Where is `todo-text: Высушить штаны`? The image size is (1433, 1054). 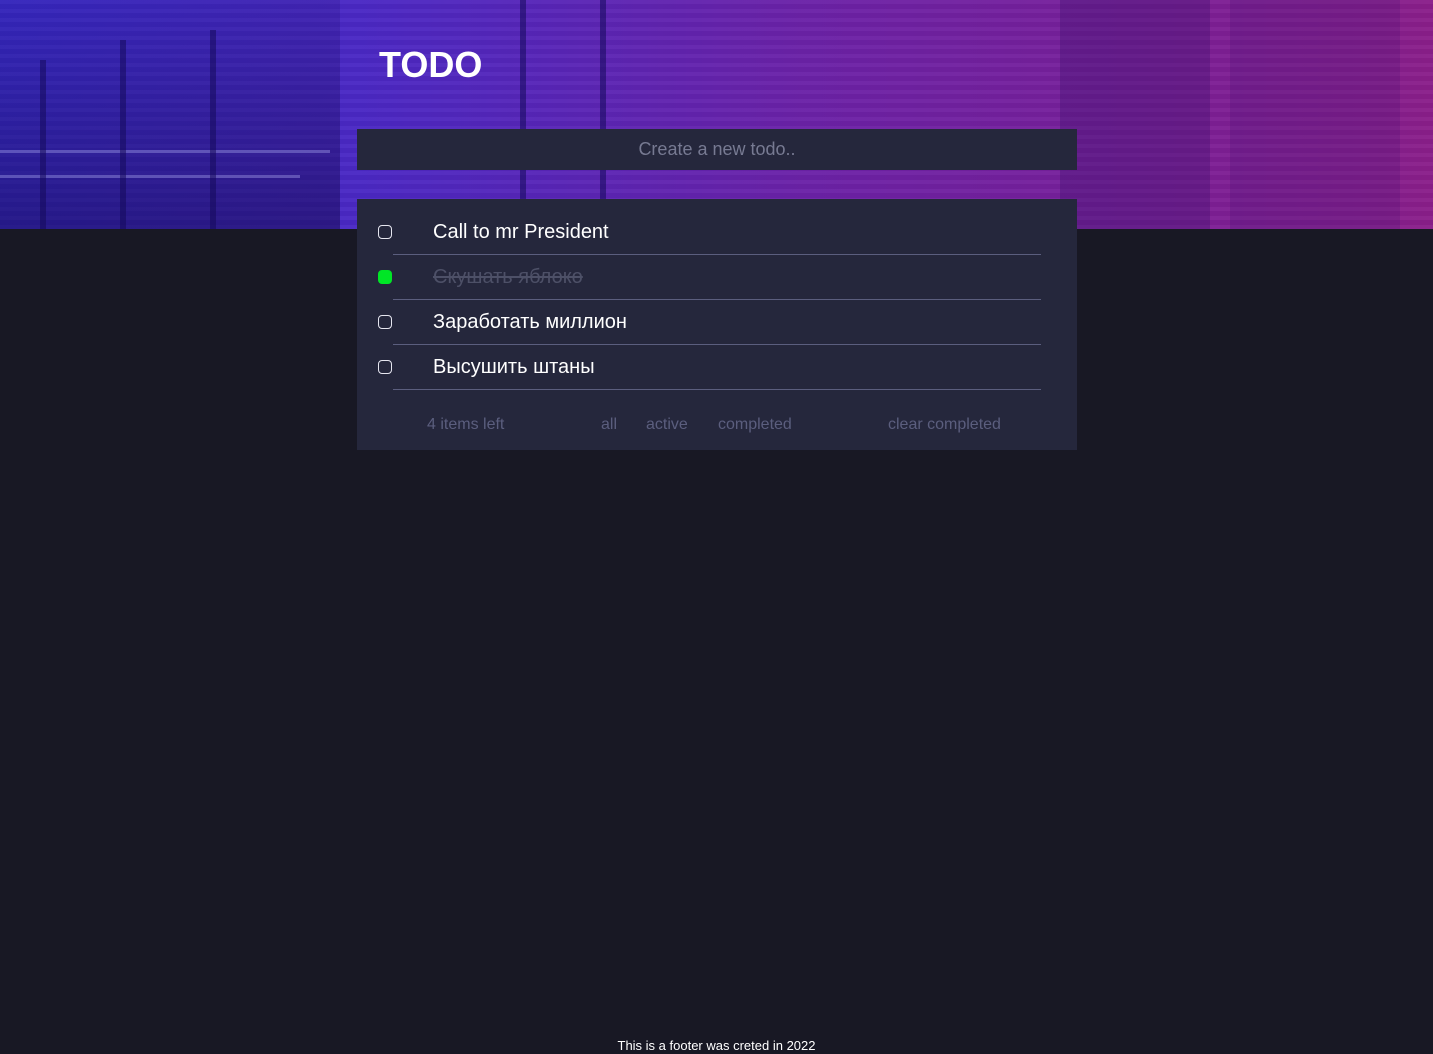 todo-text: Высушить штаны is located at coordinates (514, 367).